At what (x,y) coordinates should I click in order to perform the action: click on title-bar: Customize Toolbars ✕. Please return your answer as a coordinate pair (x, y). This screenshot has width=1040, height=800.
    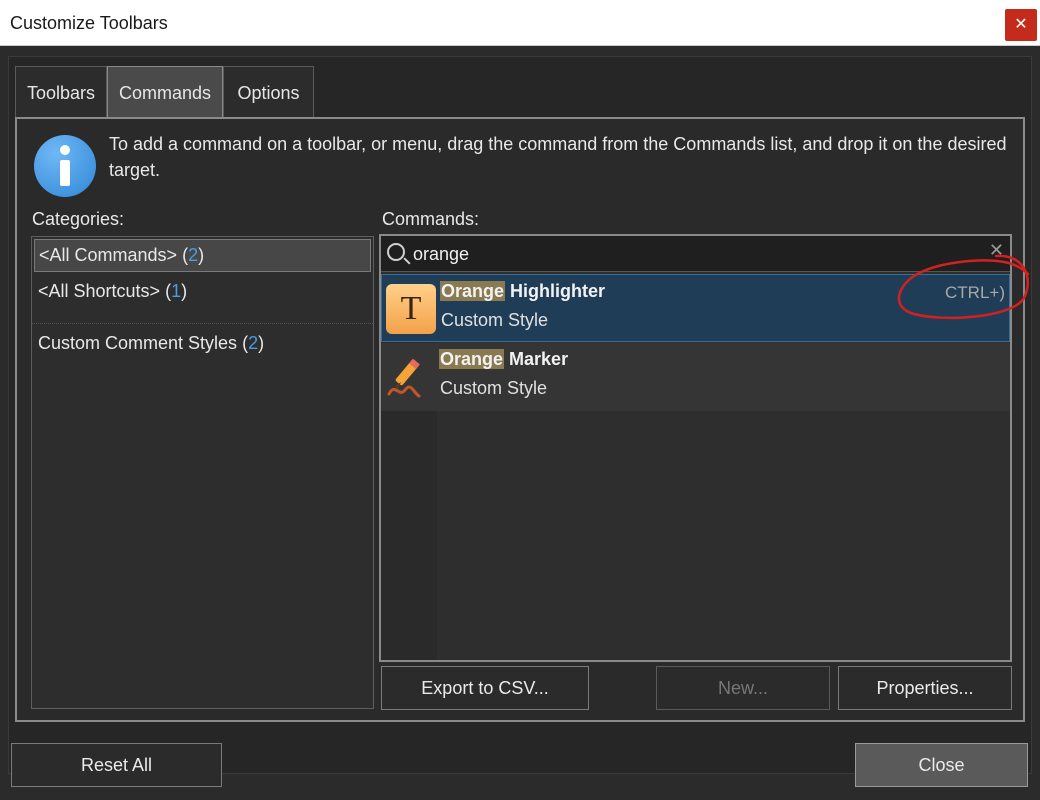
    Looking at the image, I should click on (520, 23).